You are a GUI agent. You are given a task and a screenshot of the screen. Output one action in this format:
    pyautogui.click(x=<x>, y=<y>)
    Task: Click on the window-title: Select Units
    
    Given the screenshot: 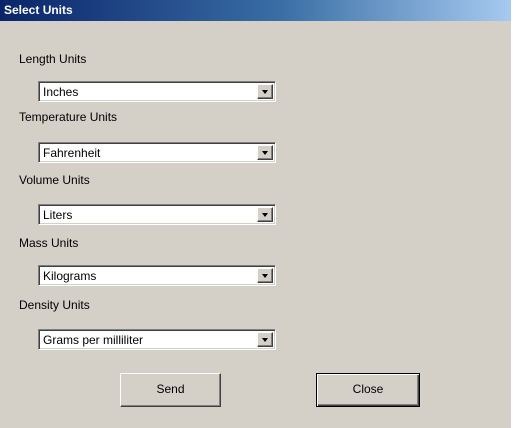 What is the action you would take?
    pyautogui.click(x=38, y=10)
    